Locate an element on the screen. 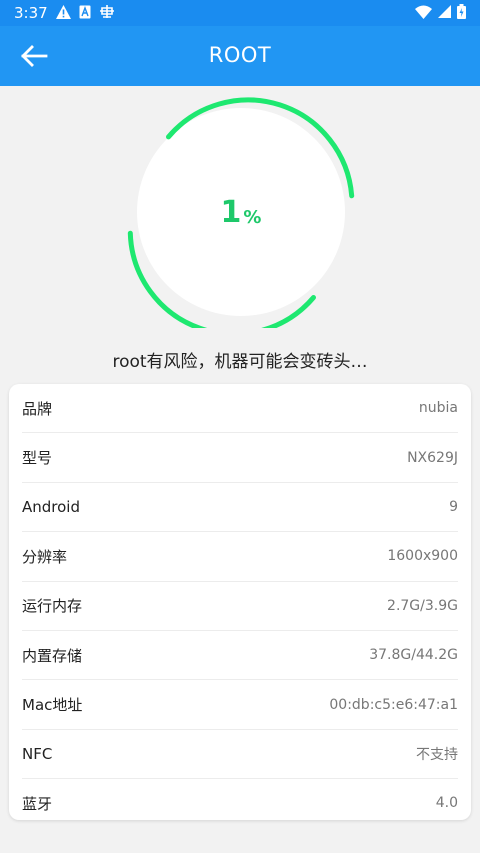  bug-icon is located at coordinates (107, 11).